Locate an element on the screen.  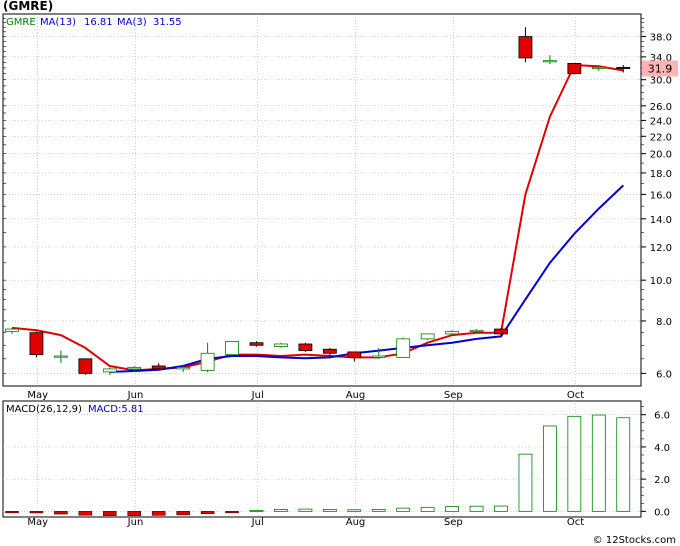
price-month-label: Aug is located at coordinates (356, 395).